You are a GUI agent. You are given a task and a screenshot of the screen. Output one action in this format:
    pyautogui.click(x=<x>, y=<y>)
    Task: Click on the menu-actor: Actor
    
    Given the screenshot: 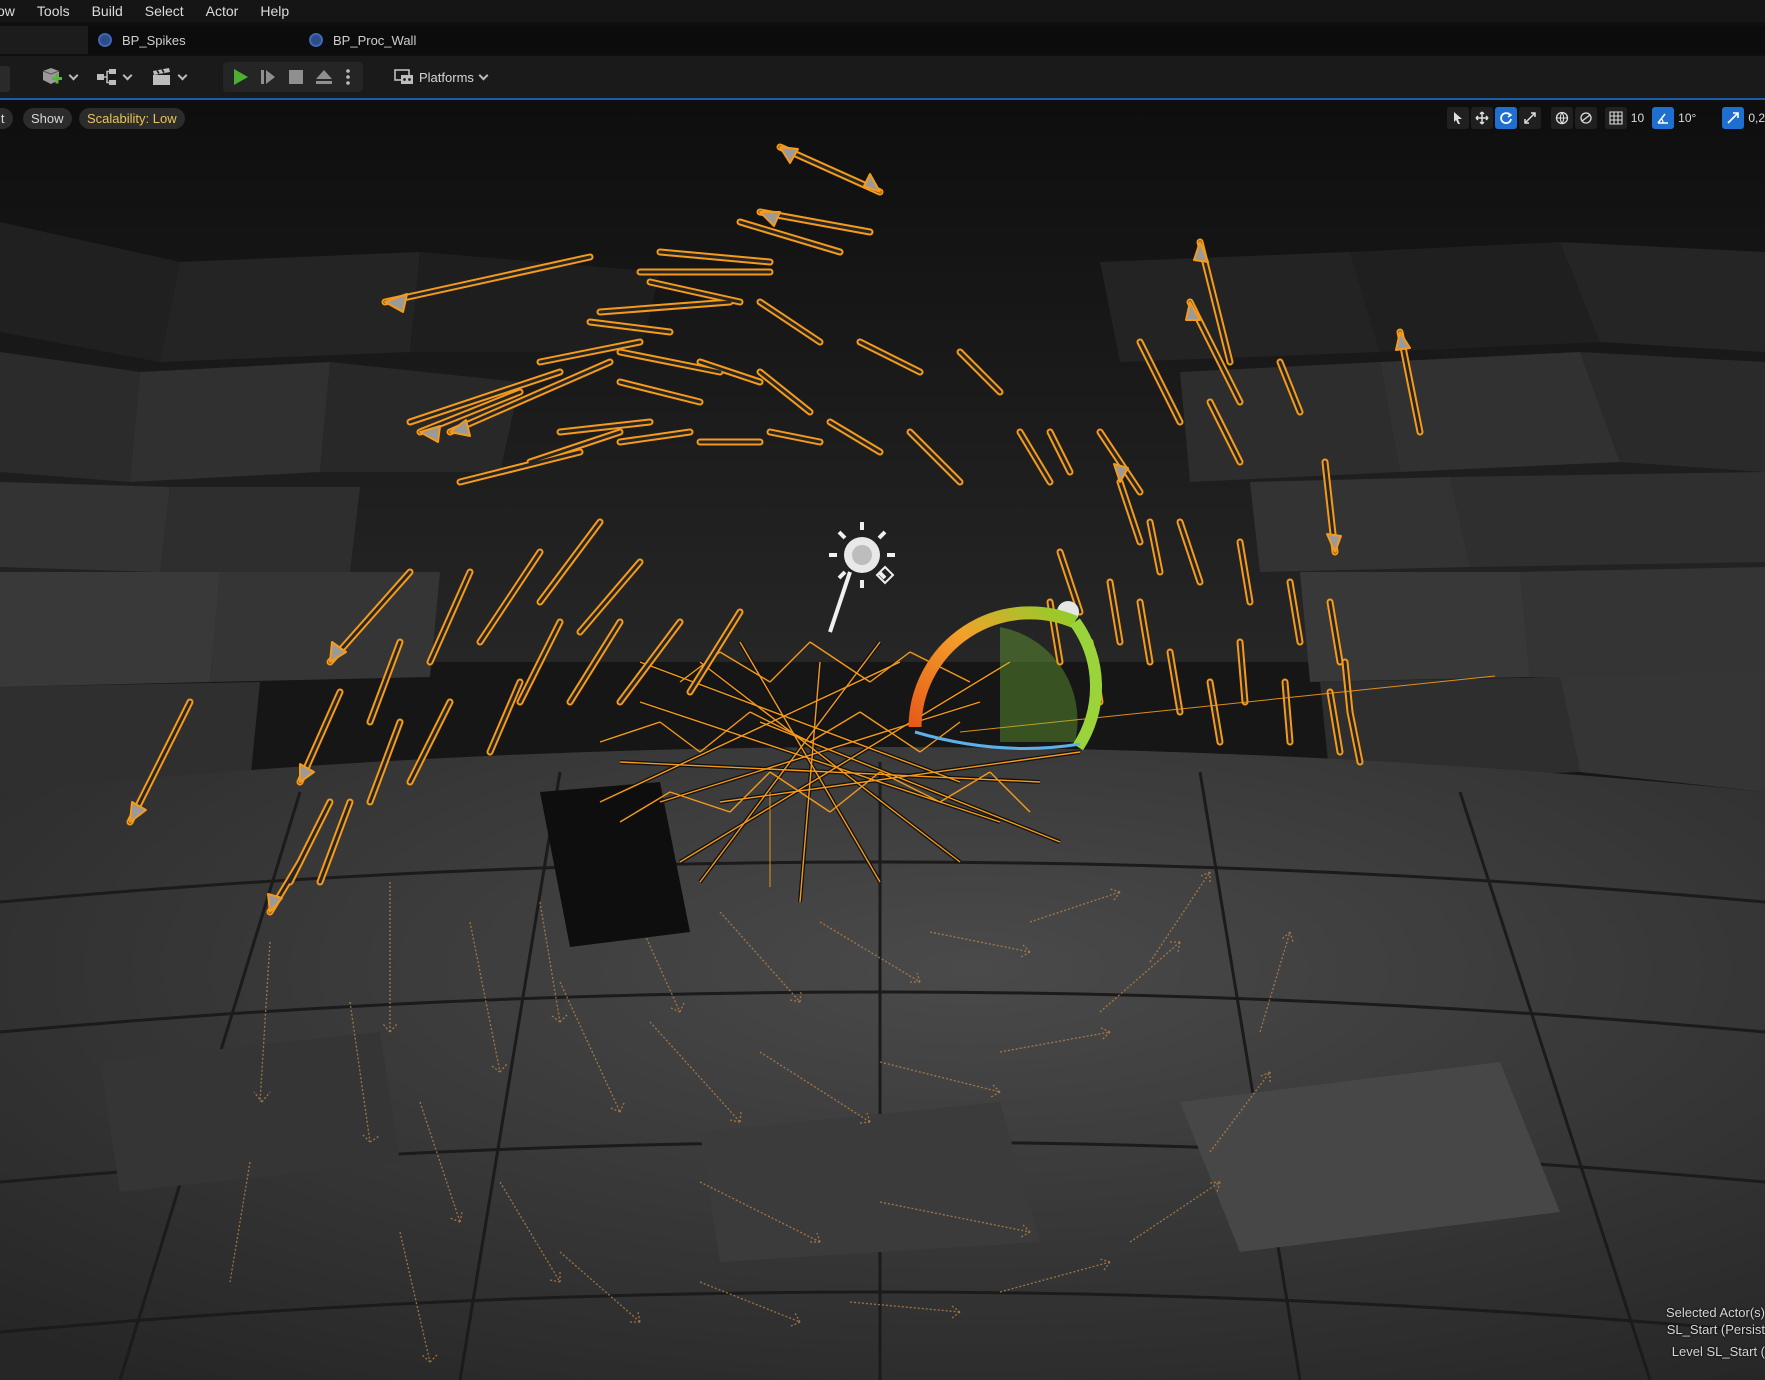 What is the action you would take?
    pyautogui.click(x=222, y=11)
    